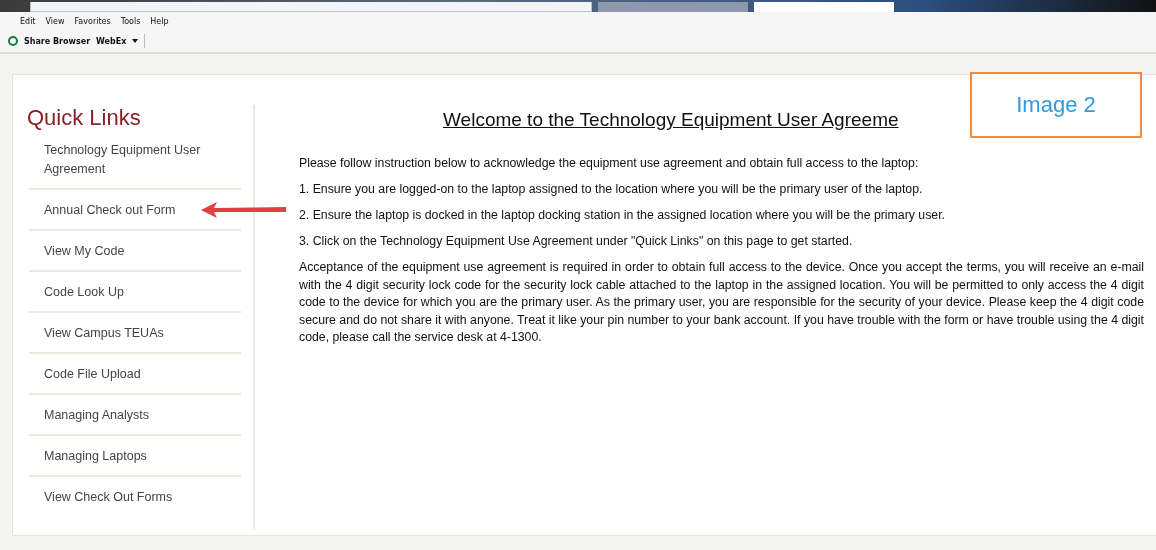  I want to click on menu-item: Edit, so click(29, 24).